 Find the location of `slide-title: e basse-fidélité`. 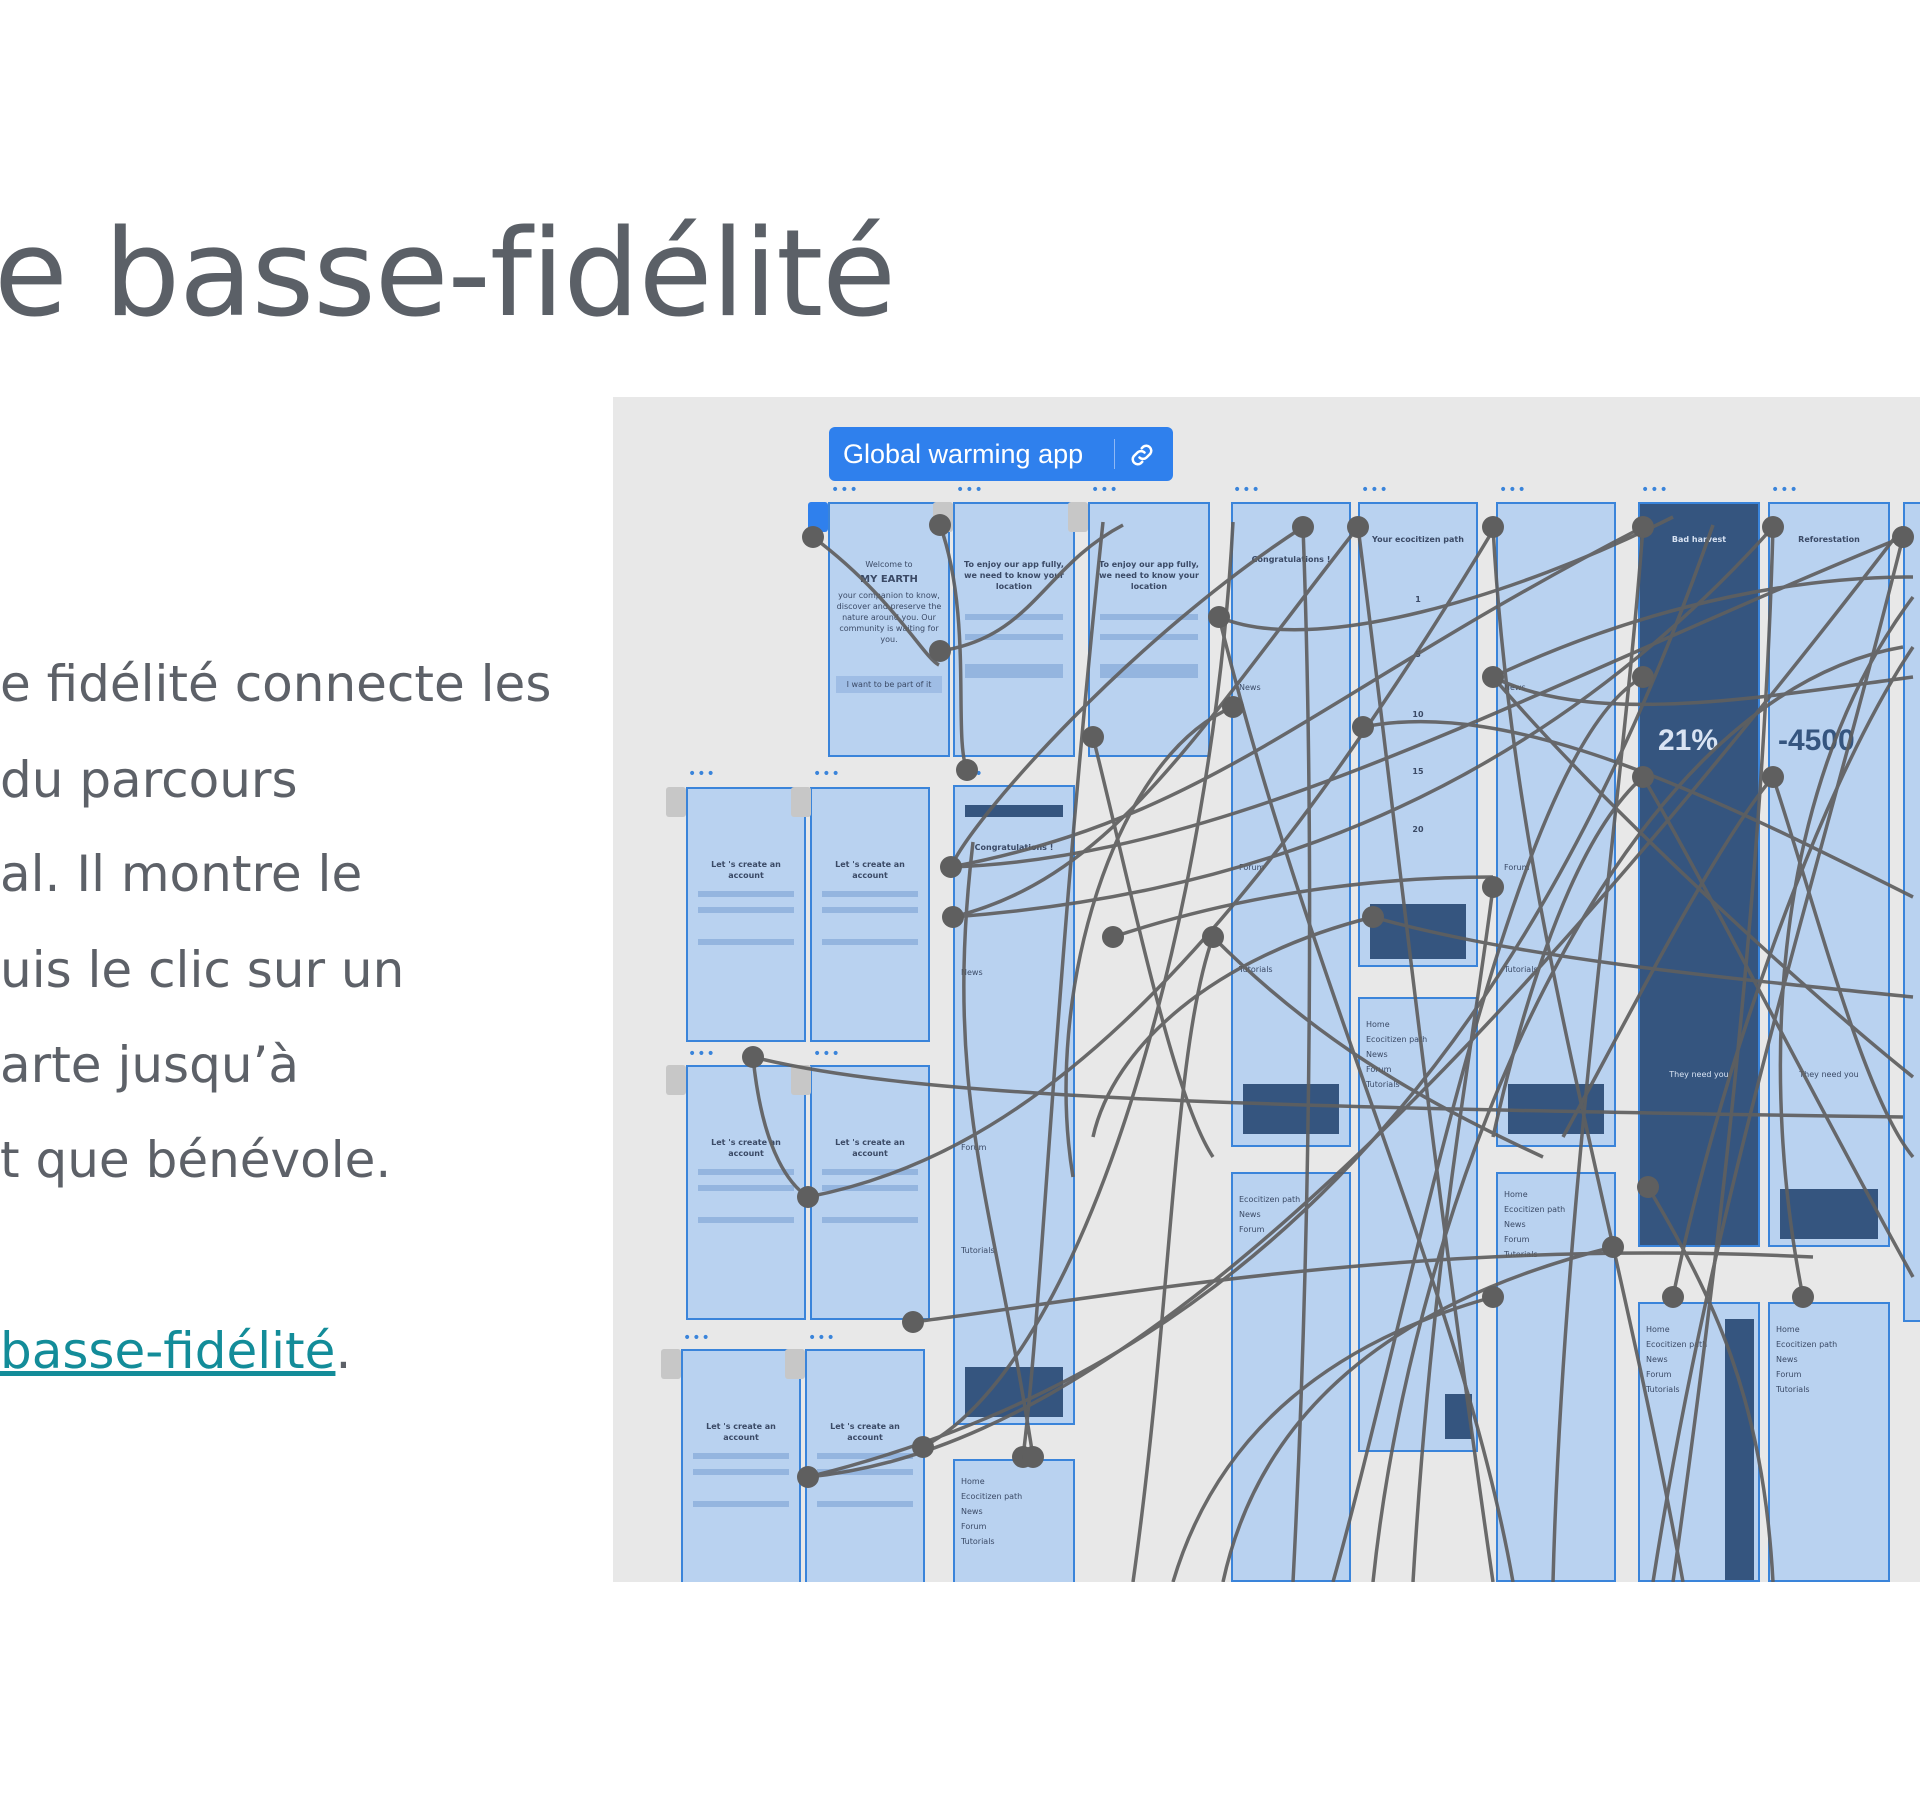

slide-title: e basse-fidélité is located at coordinates (448, 274).